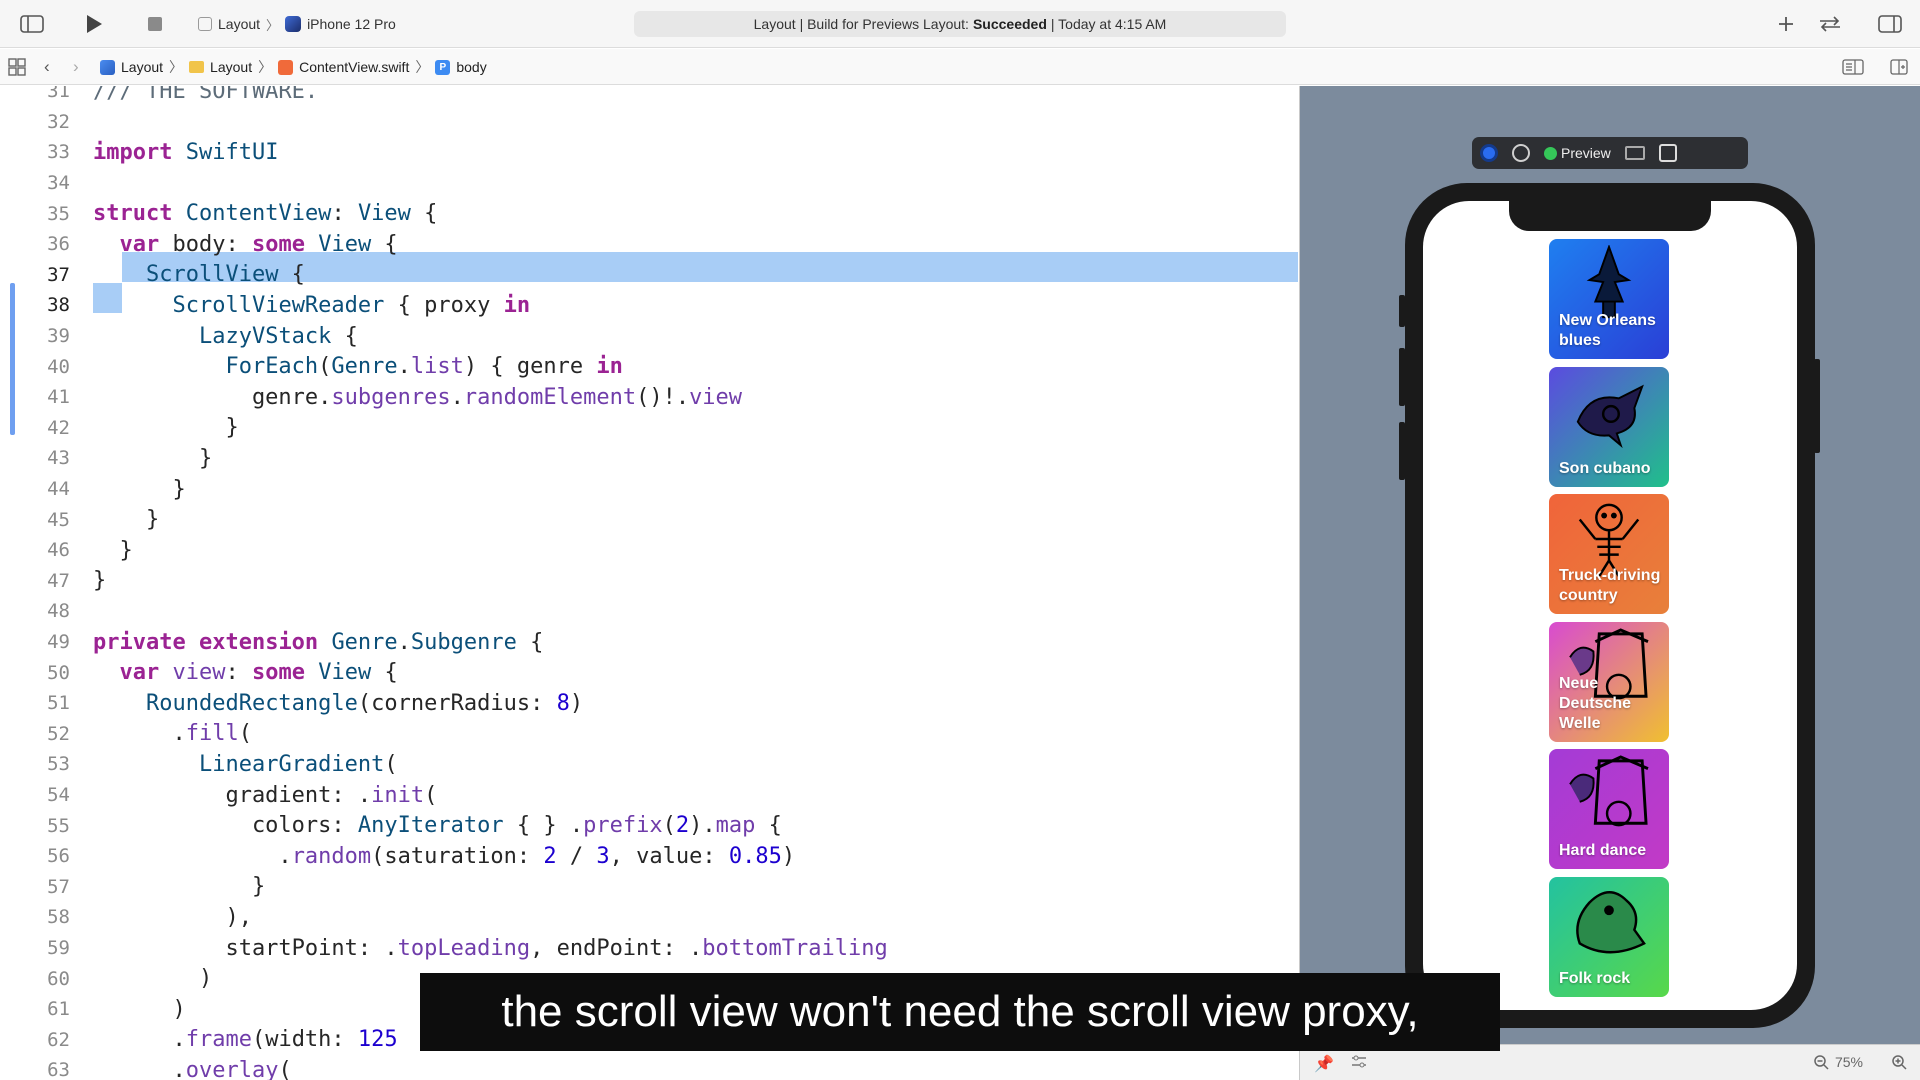 The image size is (1920, 1080). What do you see at coordinates (1609, 554) in the screenshot?
I see `genre-card: Truck-driving country` at bounding box center [1609, 554].